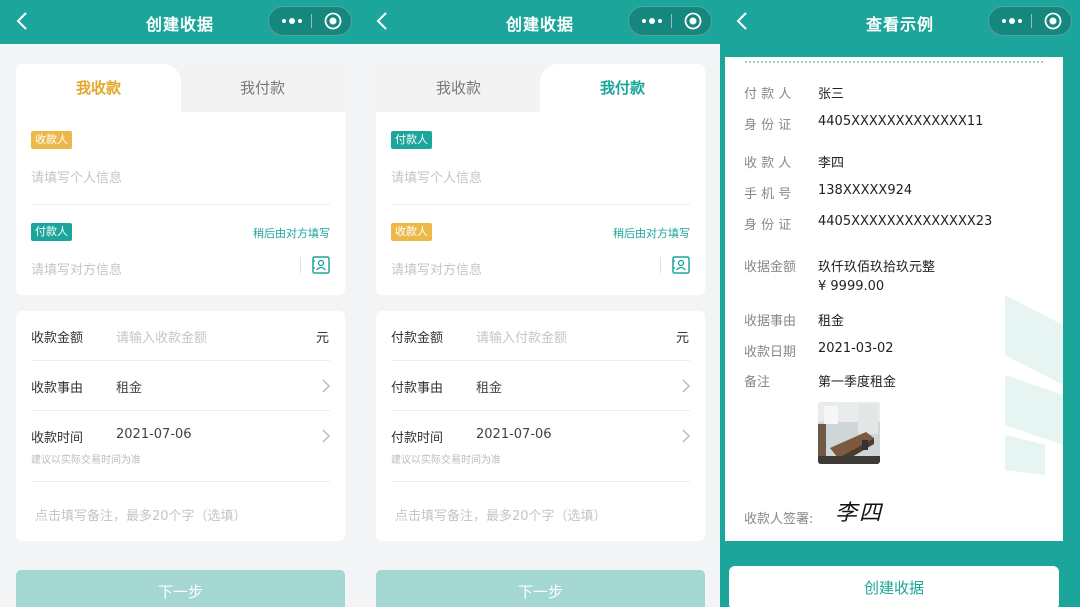 The height and width of the screenshot is (607, 1080). I want to click on amount-input: 请输入收款金额, so click(161, 336).